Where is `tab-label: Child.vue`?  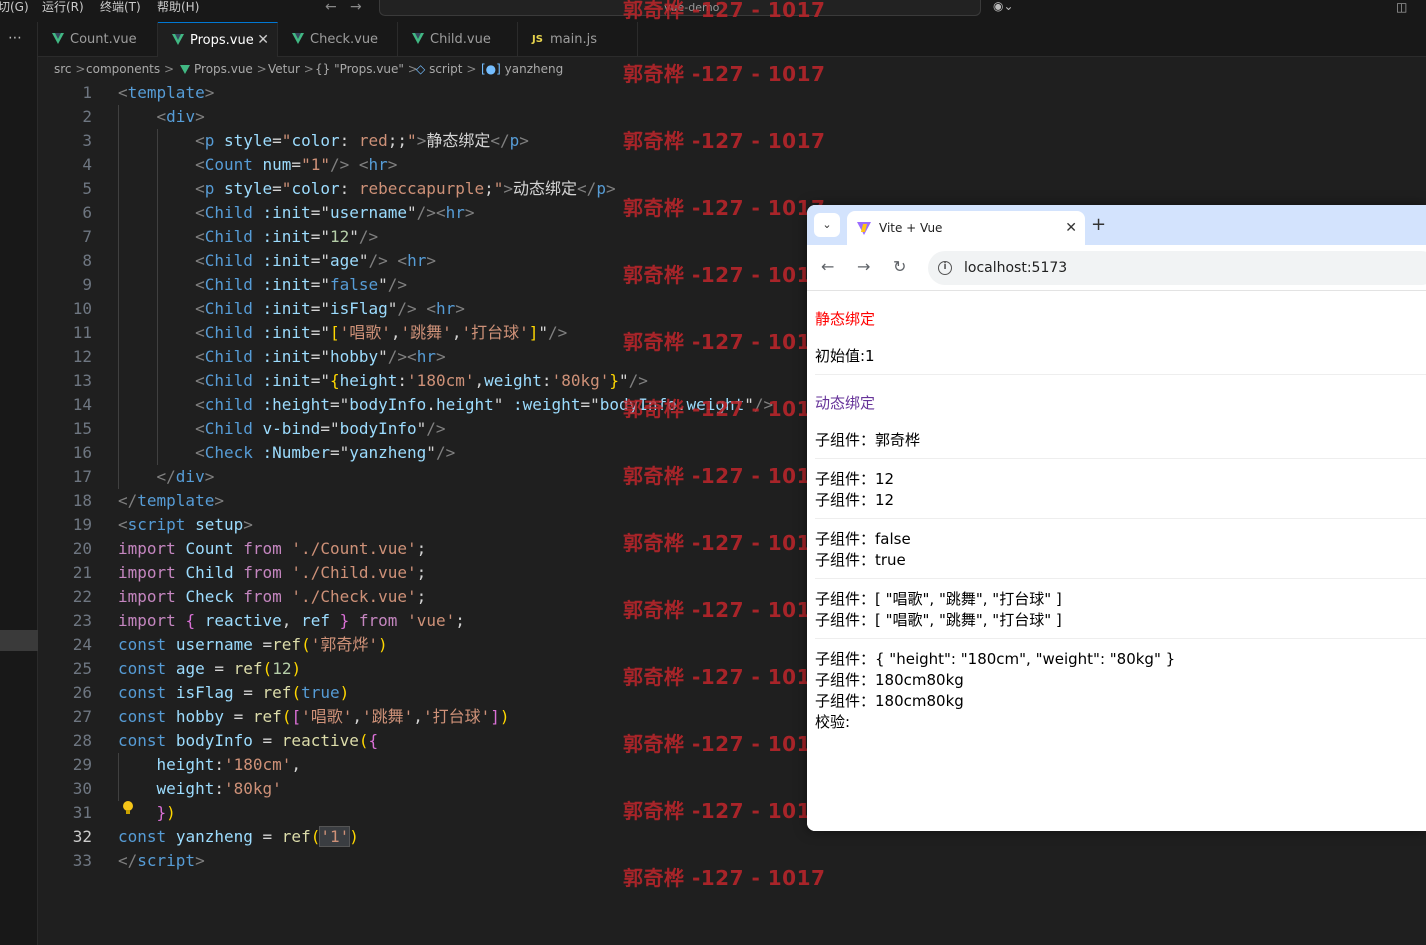 tab-label: Child.vue is located at coordinates (460, 39).